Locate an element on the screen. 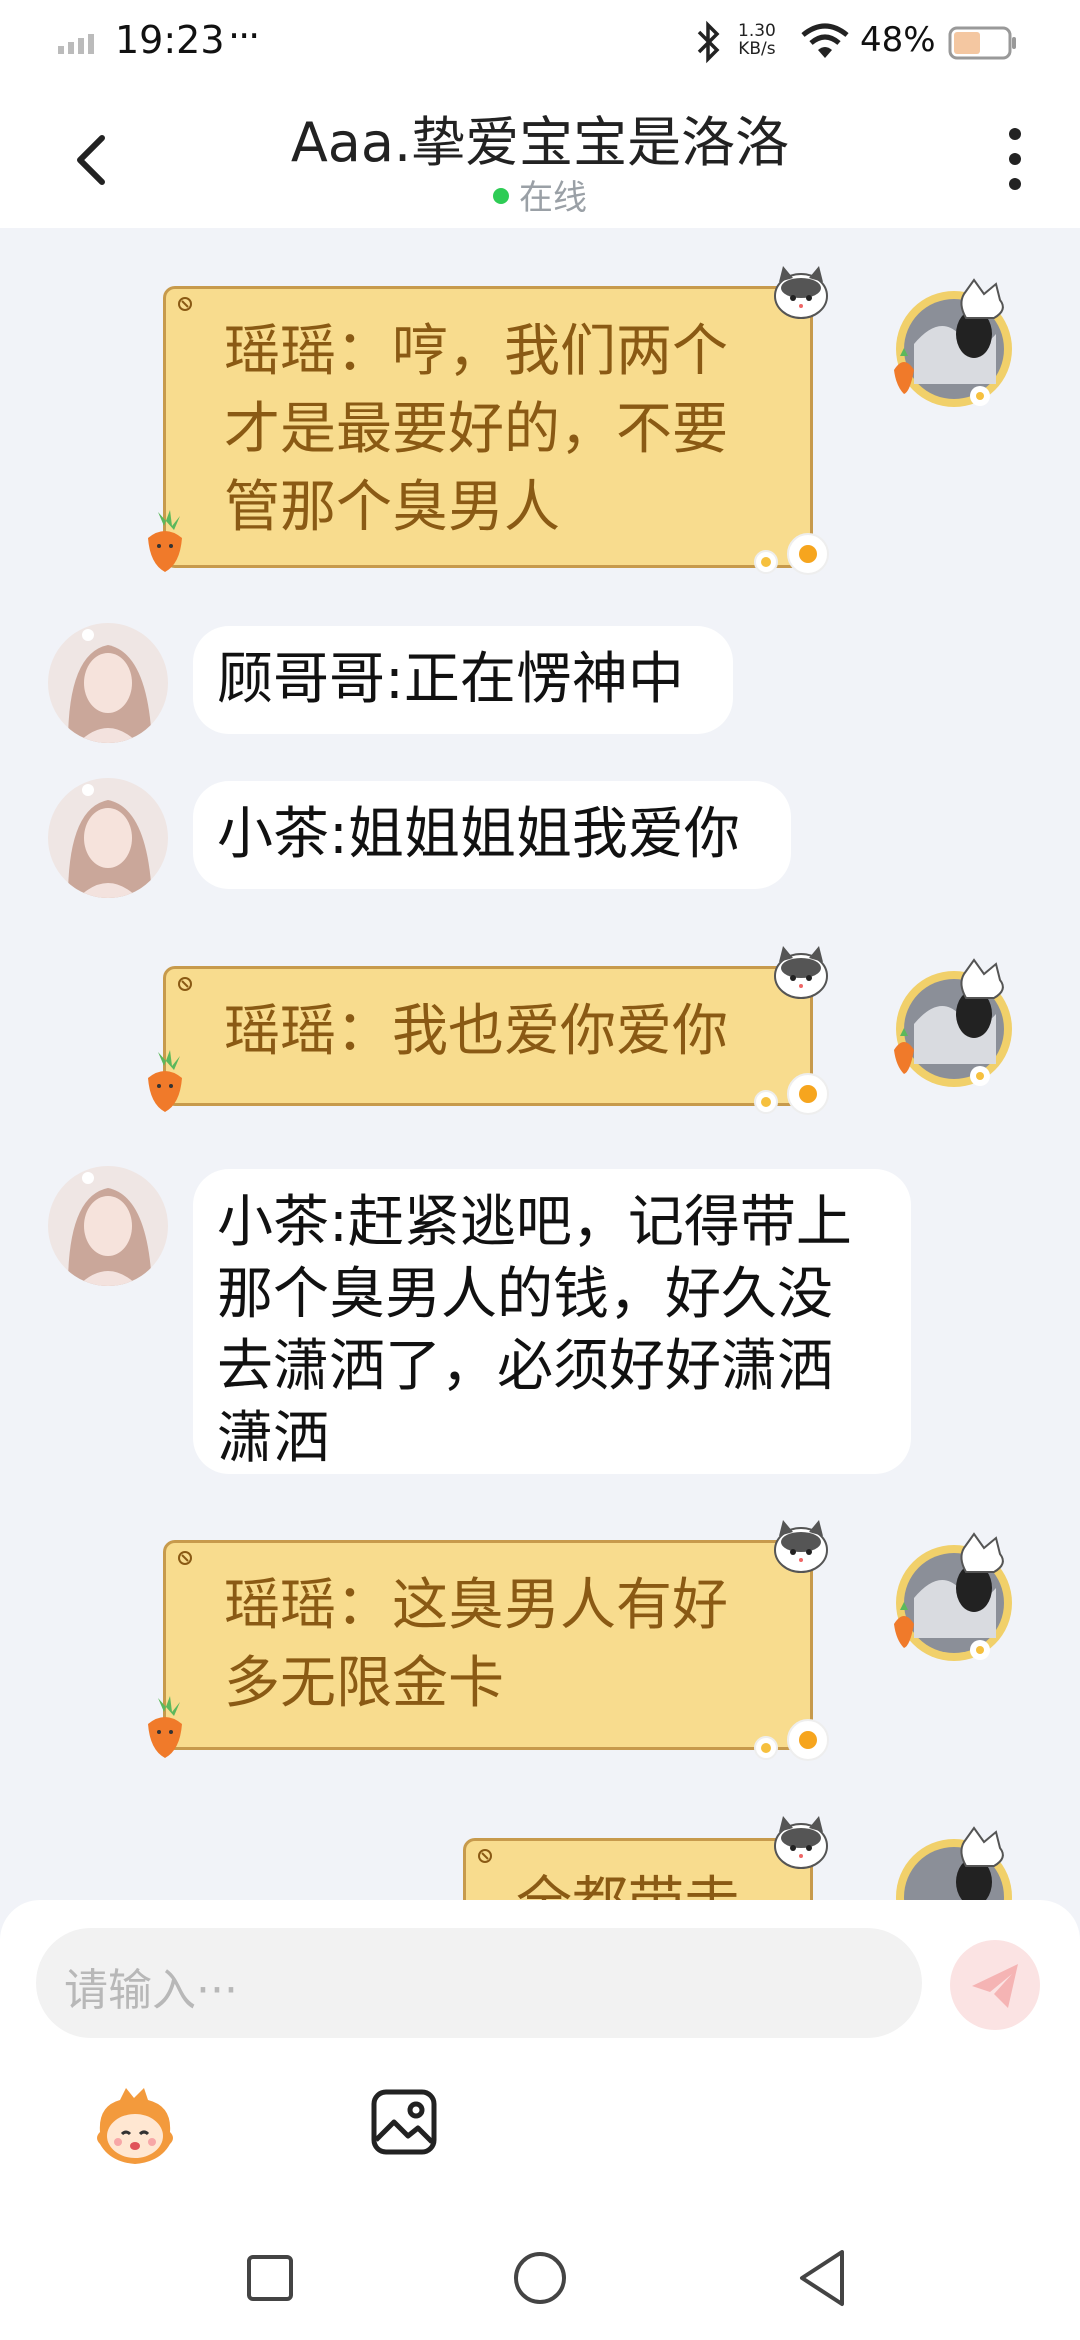  message-row-other: 小茶:姐姐姐姐我爱你 is located at coordinates (540, 843).